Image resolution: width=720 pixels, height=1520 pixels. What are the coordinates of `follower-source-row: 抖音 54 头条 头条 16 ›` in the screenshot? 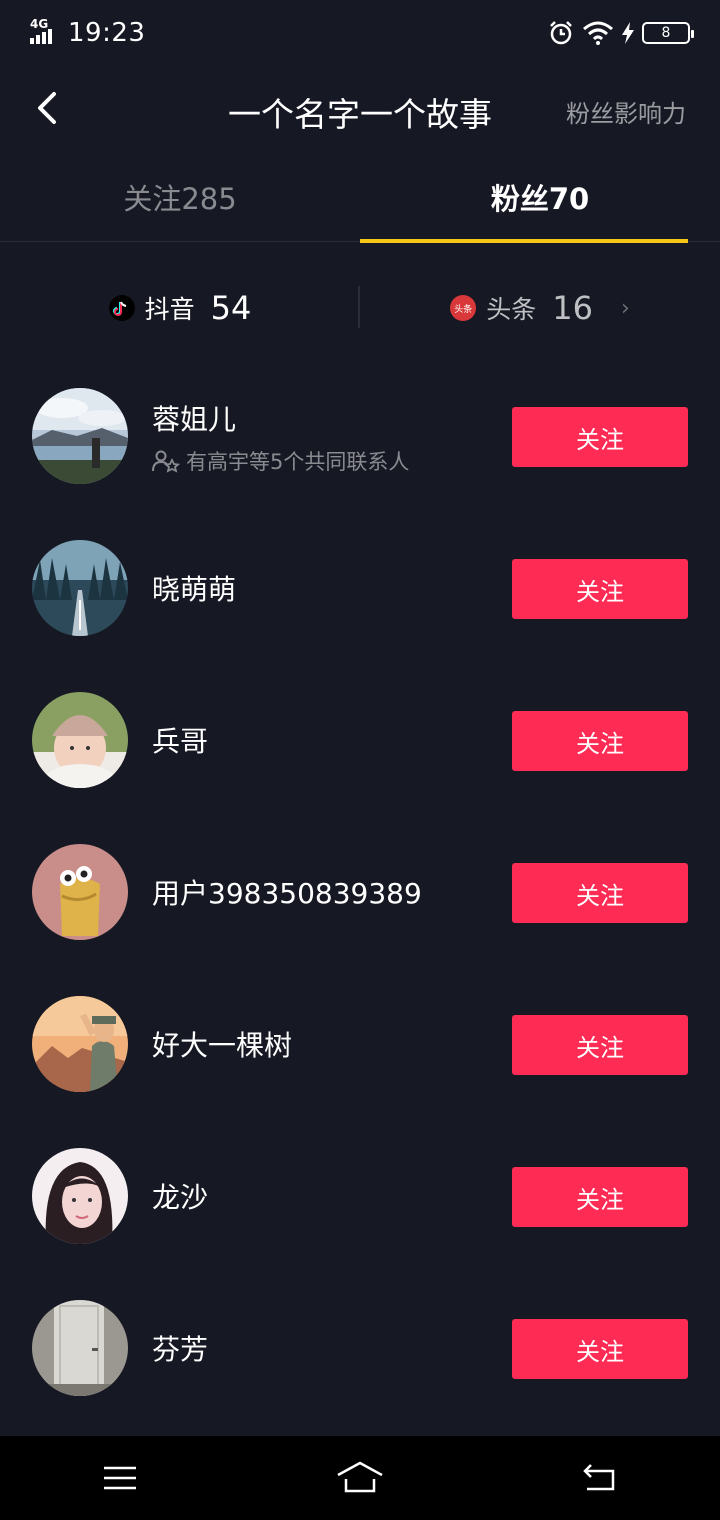 It's located at (360, 308).